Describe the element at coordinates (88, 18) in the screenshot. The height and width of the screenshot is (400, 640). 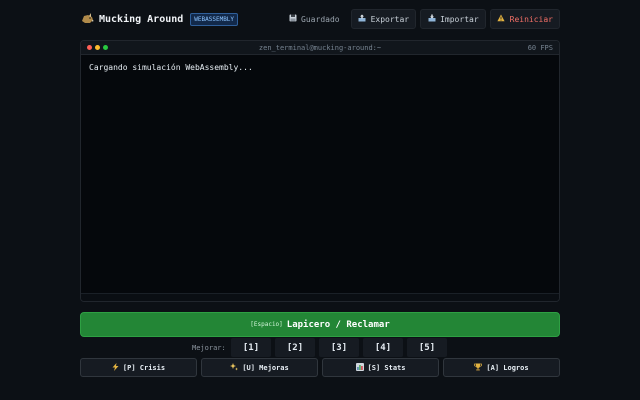
I see `boar-icon` at that location.